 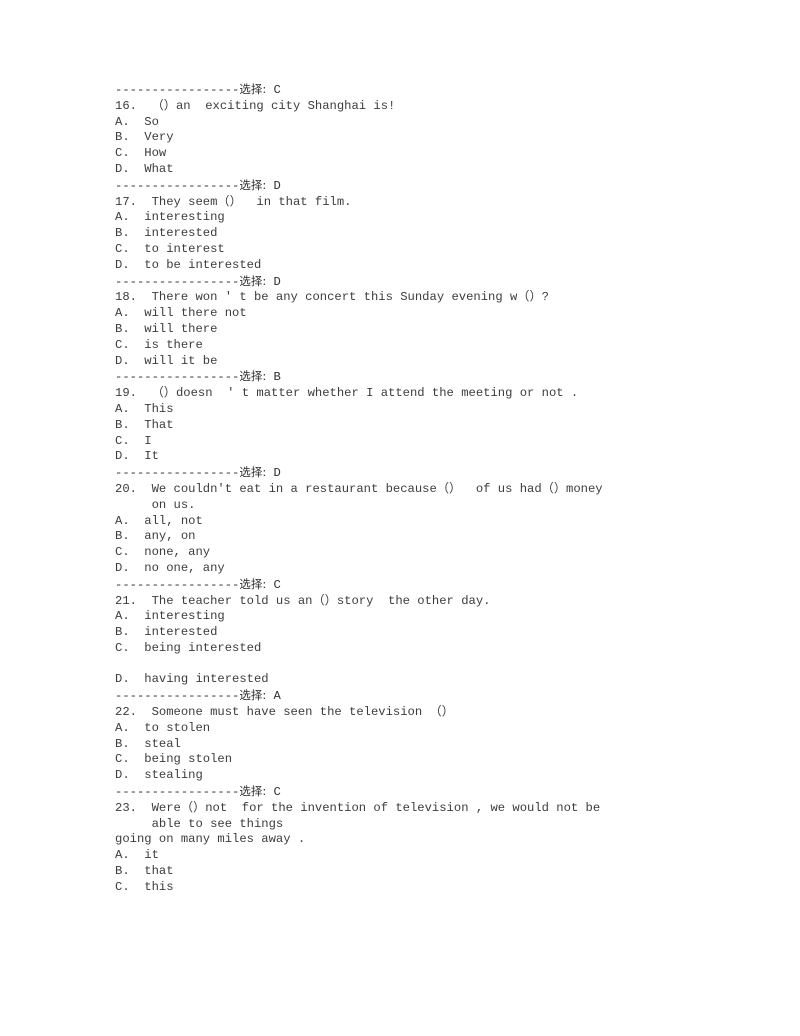 I want to click on option-text: That, so click(x=151, y=424).